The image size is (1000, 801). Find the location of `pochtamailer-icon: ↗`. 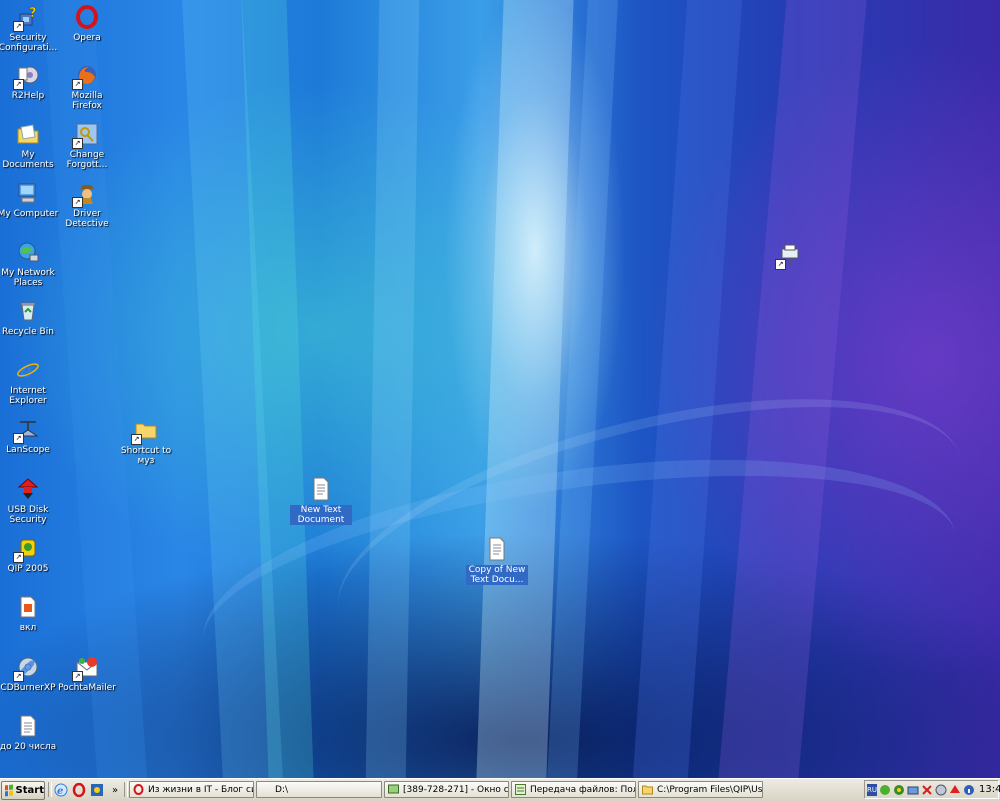

pochtamailer-icon: ↗ is located at coordinates (86, 668).